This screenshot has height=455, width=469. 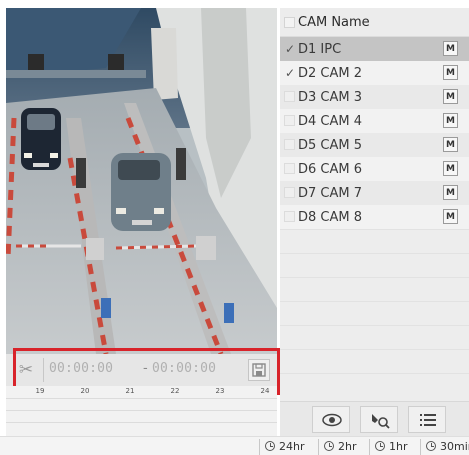 What do you see at coordinates (40, 391) in the screenshot?
I see `timeline-tick-label: 19` at bounding box center [40, 391].